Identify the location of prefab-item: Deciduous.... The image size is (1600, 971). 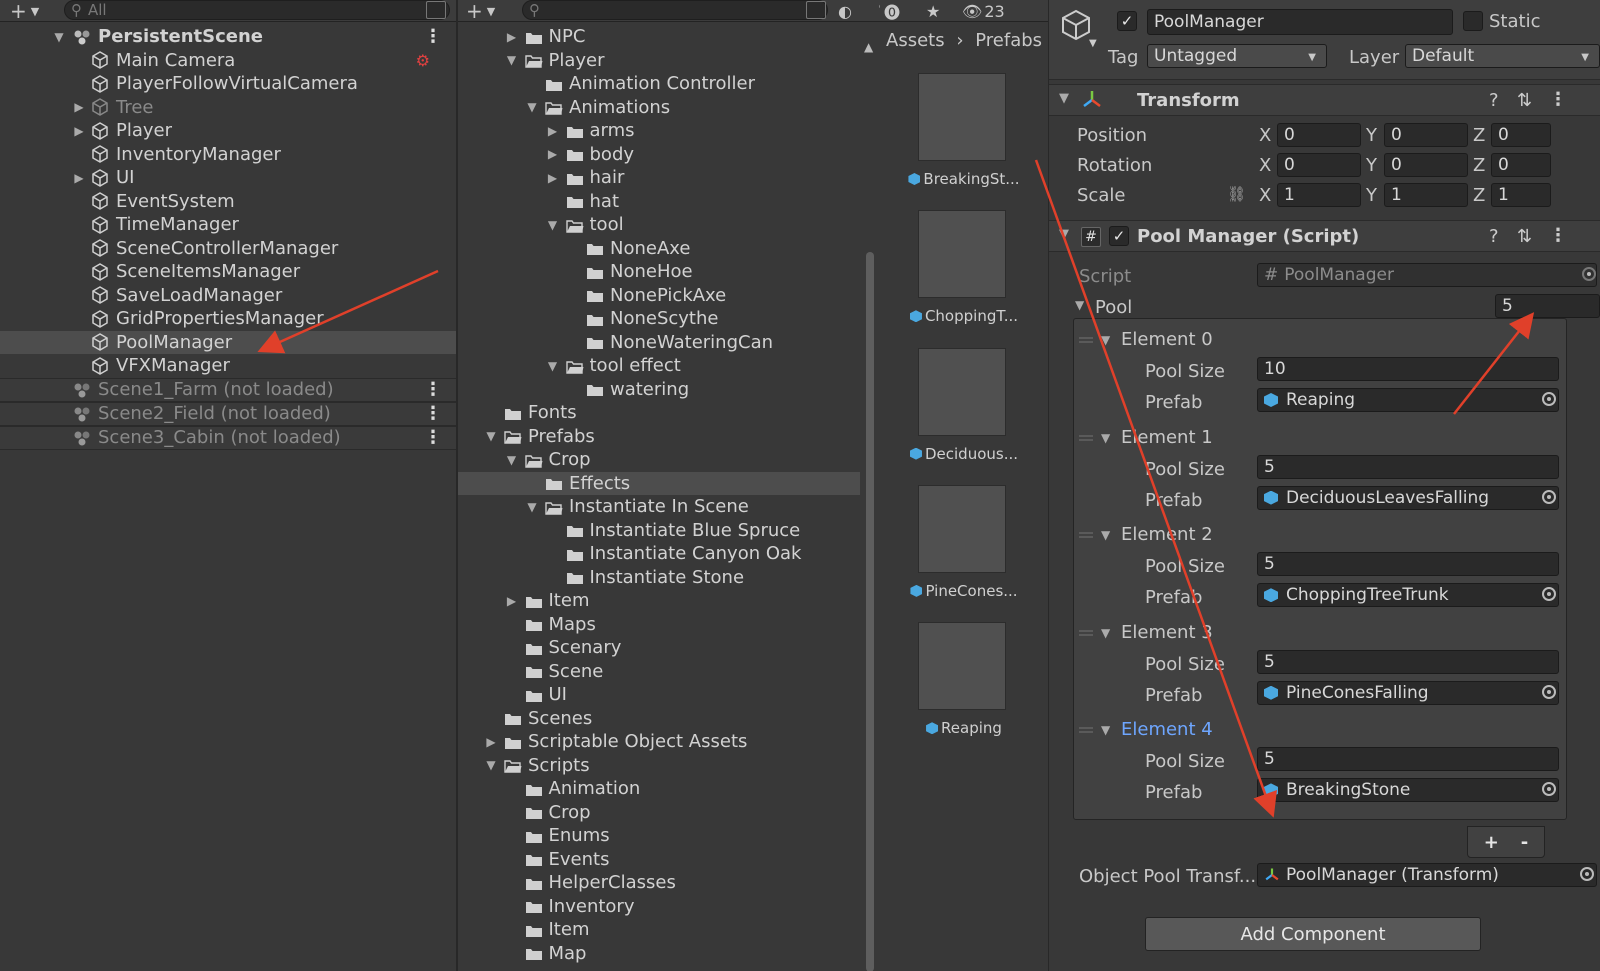
(964, 454).